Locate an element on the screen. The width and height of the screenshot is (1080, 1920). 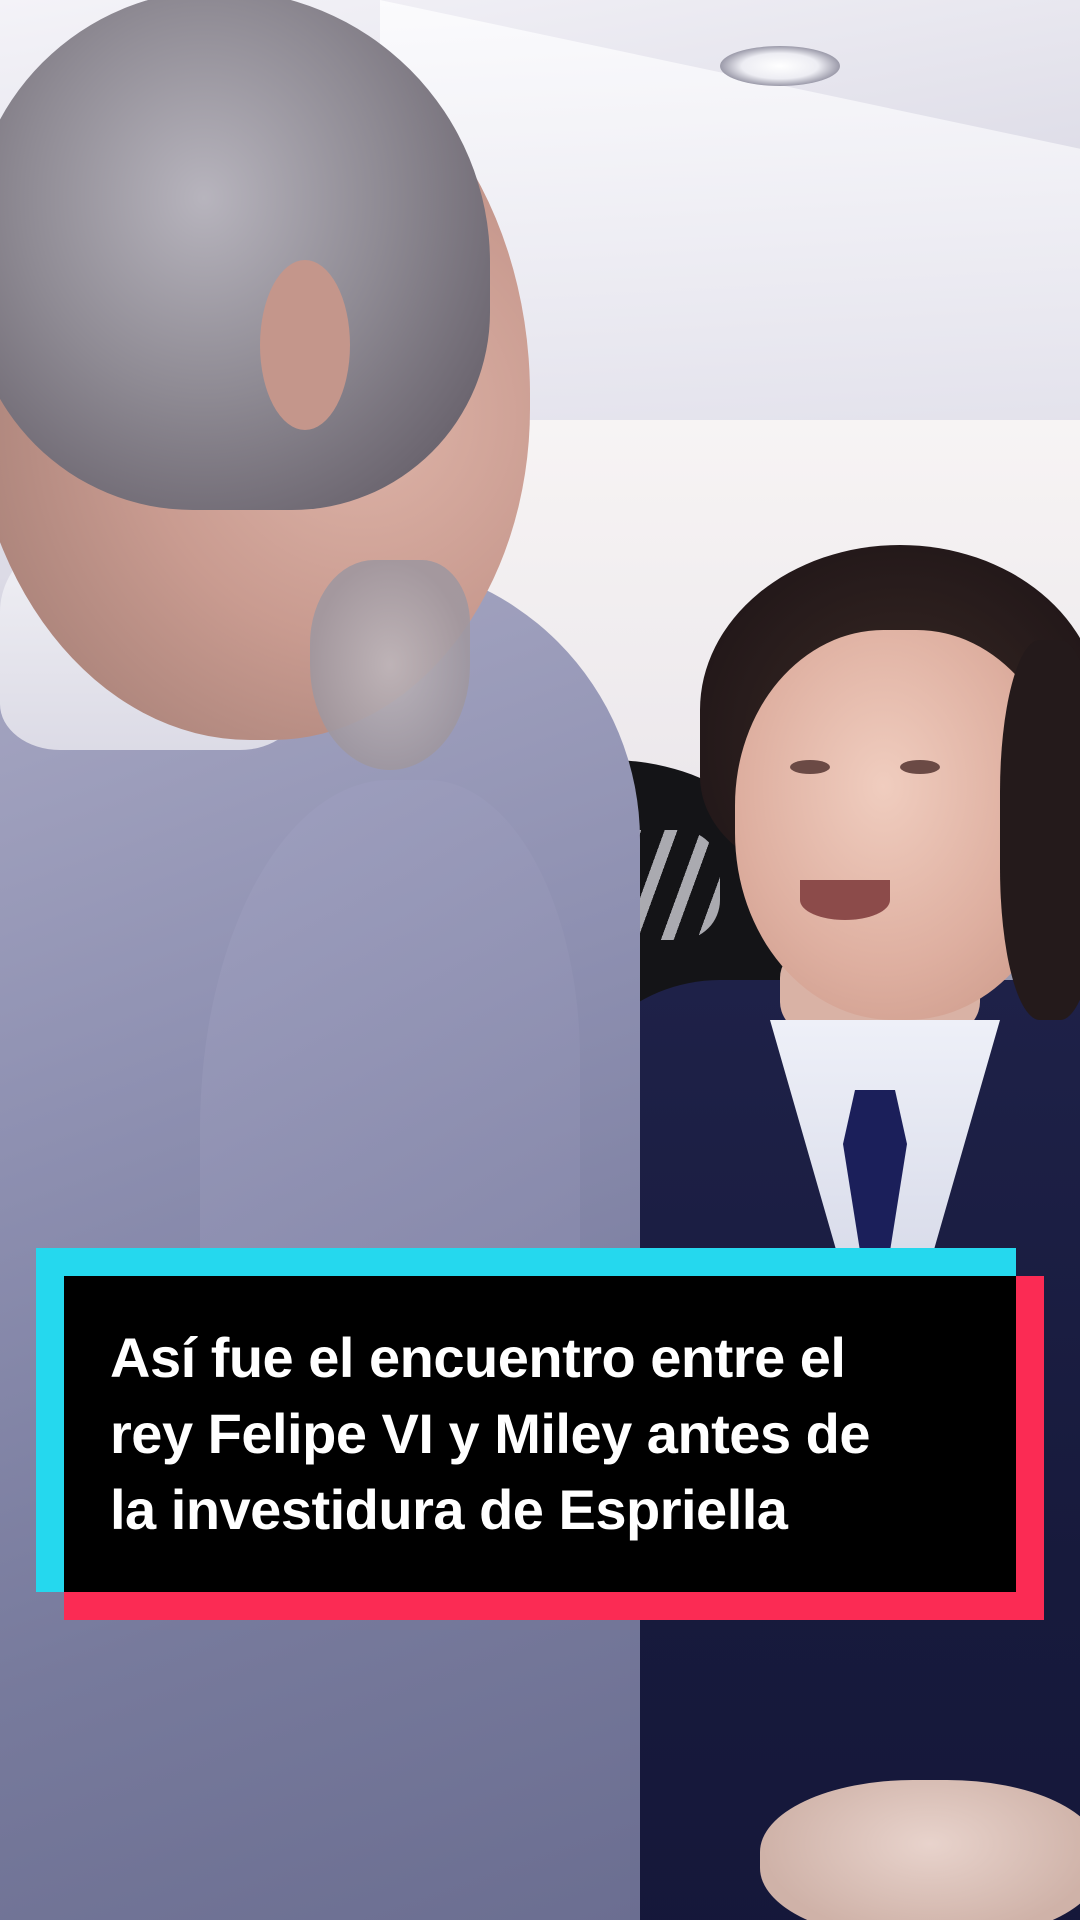
left-person-beard is located at coordinates (390, 665).